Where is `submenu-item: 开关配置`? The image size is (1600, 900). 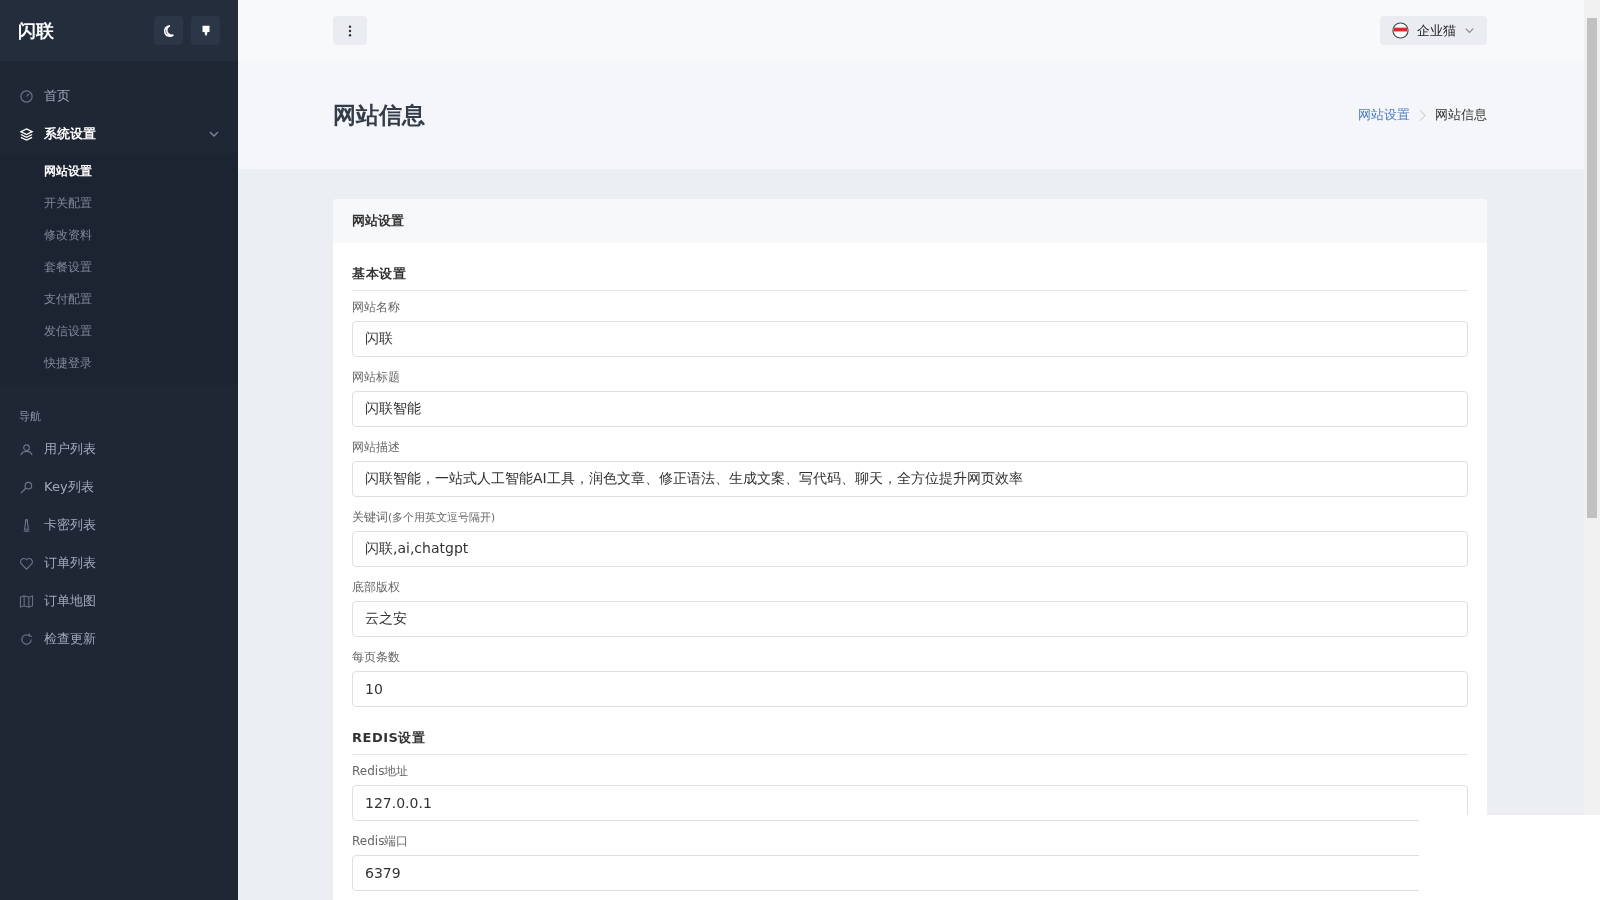
submenu-item: 开关配置 is located at coordinates (119, 203).